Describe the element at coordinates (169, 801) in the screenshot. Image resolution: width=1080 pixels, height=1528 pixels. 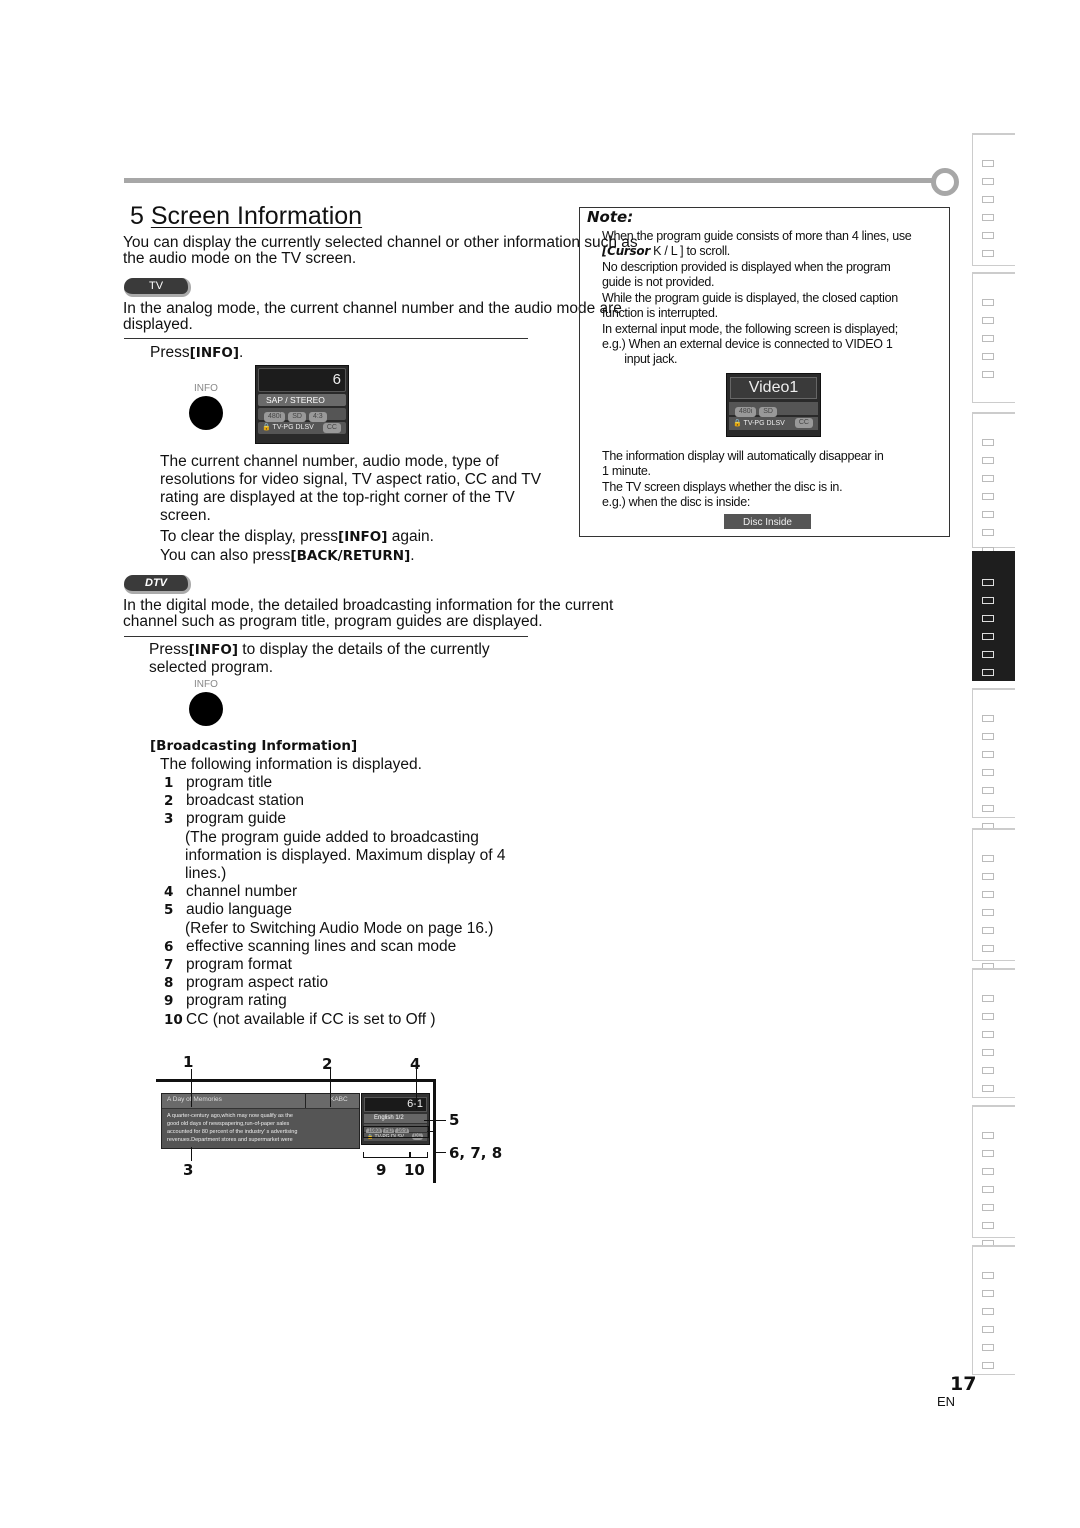
I see `list-item-number: 2` at that location.